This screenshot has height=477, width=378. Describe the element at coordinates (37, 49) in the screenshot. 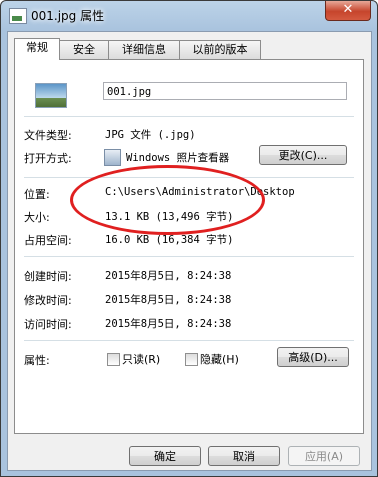

I see `tab-general: 常规` at that location.